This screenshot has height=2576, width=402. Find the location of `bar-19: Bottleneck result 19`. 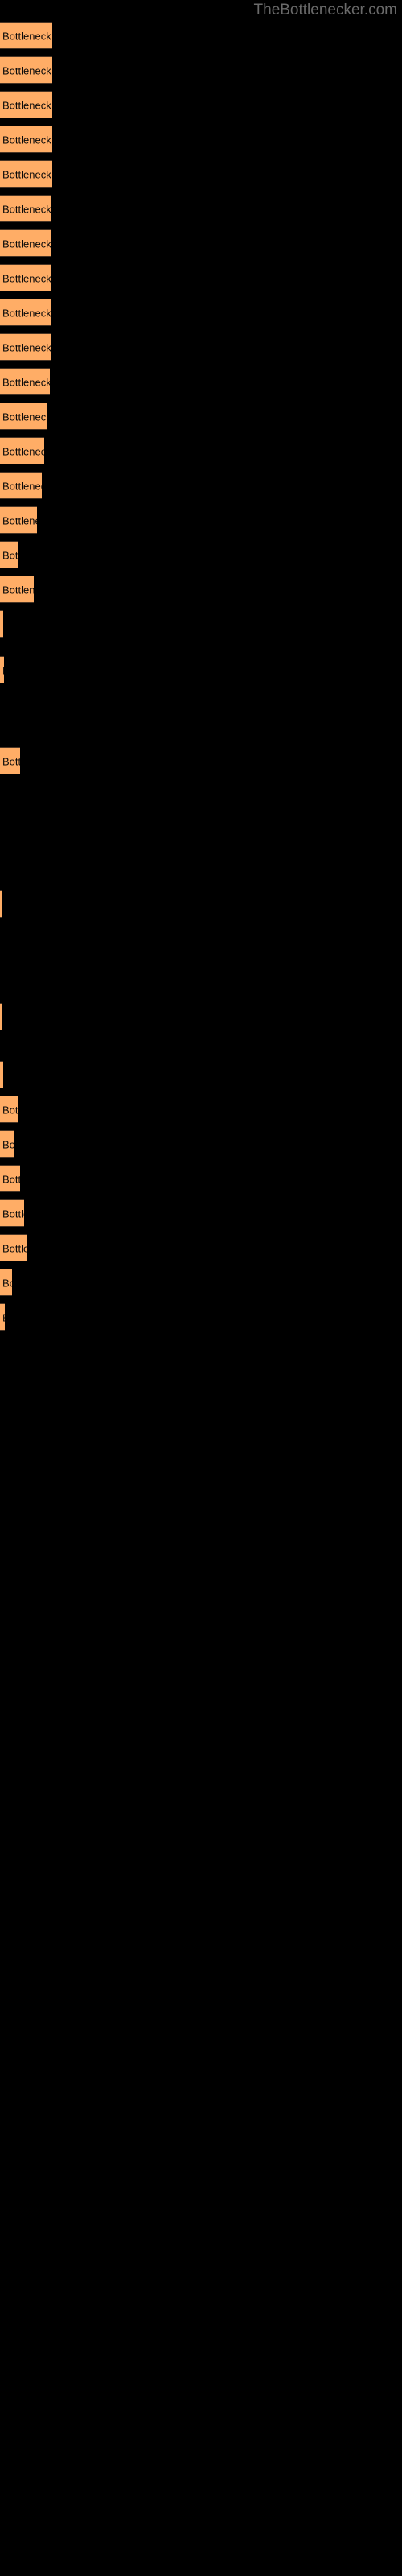

bar-19: Bottleneck result 19 is located at coordinates (2, 669).